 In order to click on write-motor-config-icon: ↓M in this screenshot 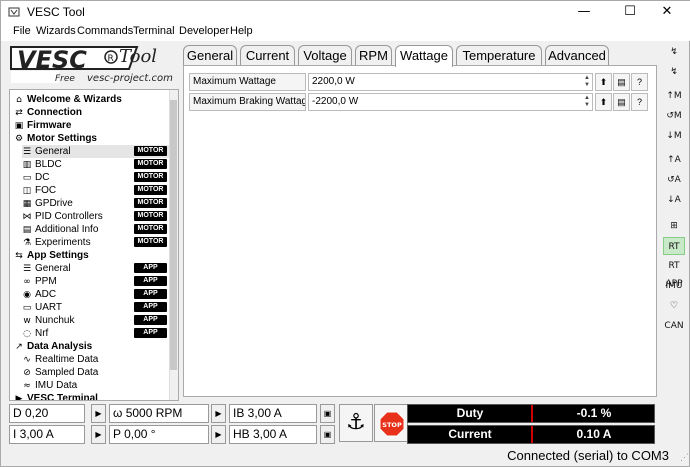, I will do `click(674, 136)`.